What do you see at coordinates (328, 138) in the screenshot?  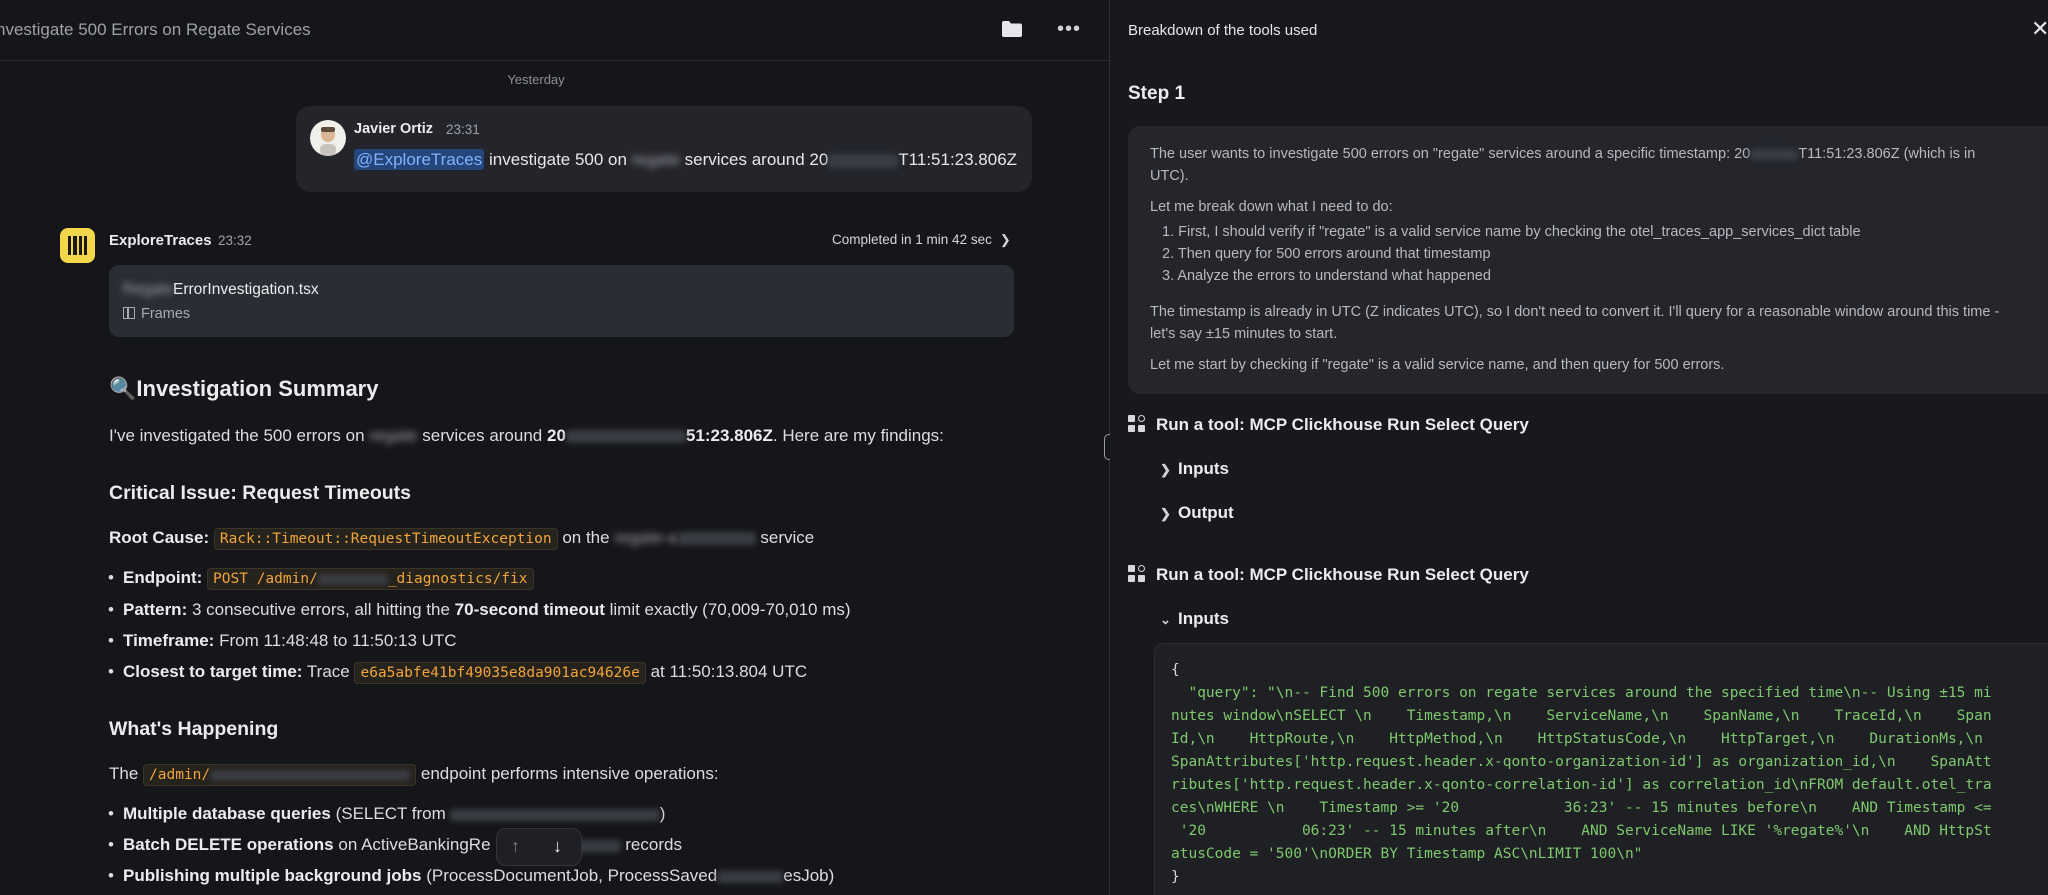 I see `avatar` at bounding box center [328, 138].